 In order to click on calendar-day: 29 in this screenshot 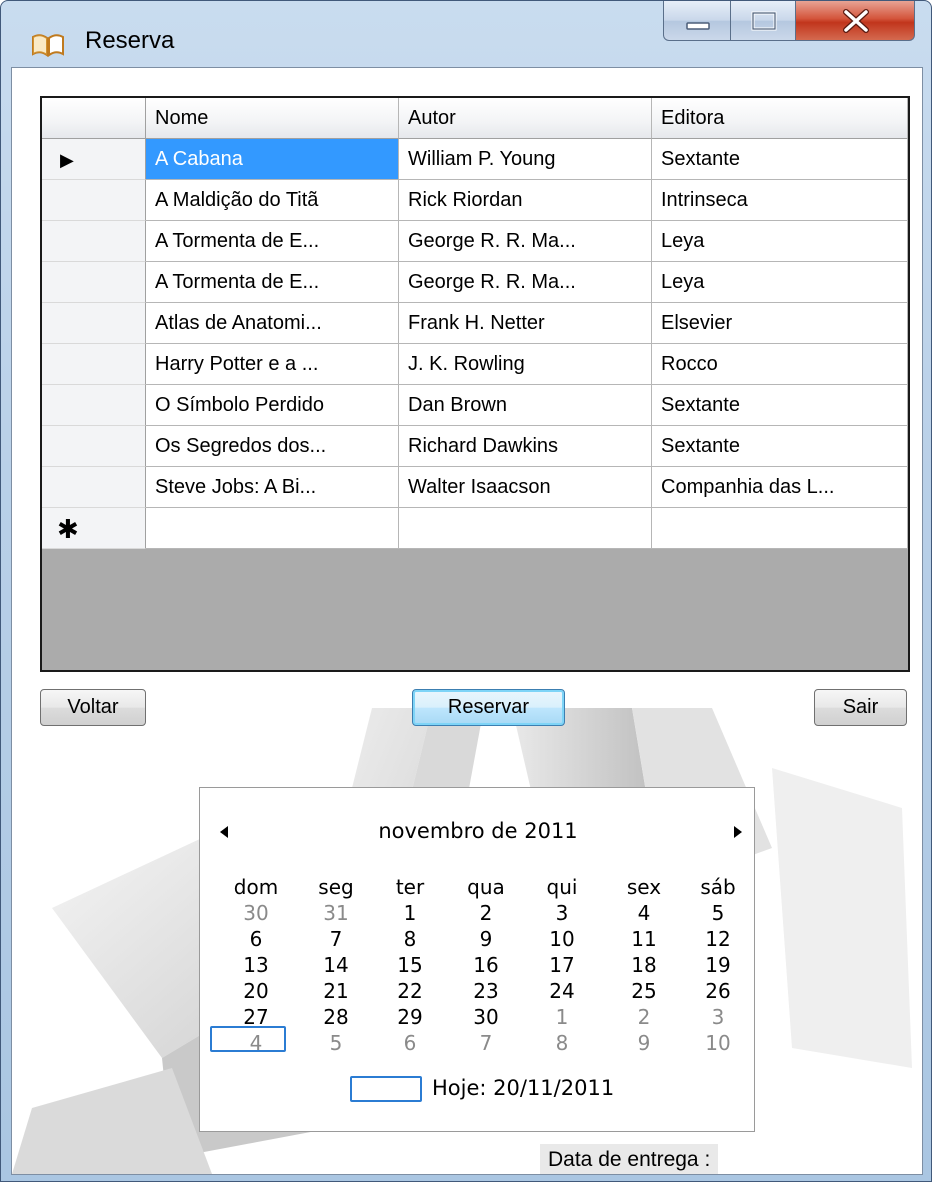, I will do `click(410, 1017)`.